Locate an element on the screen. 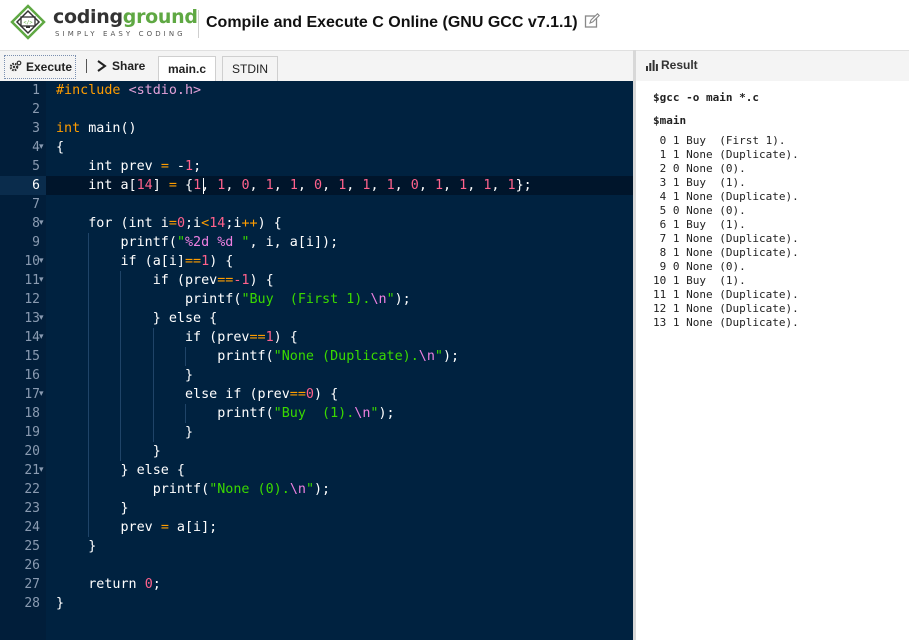  brand-tagline: SIMPLY EASY CODING is located at coordinates (120, 34).